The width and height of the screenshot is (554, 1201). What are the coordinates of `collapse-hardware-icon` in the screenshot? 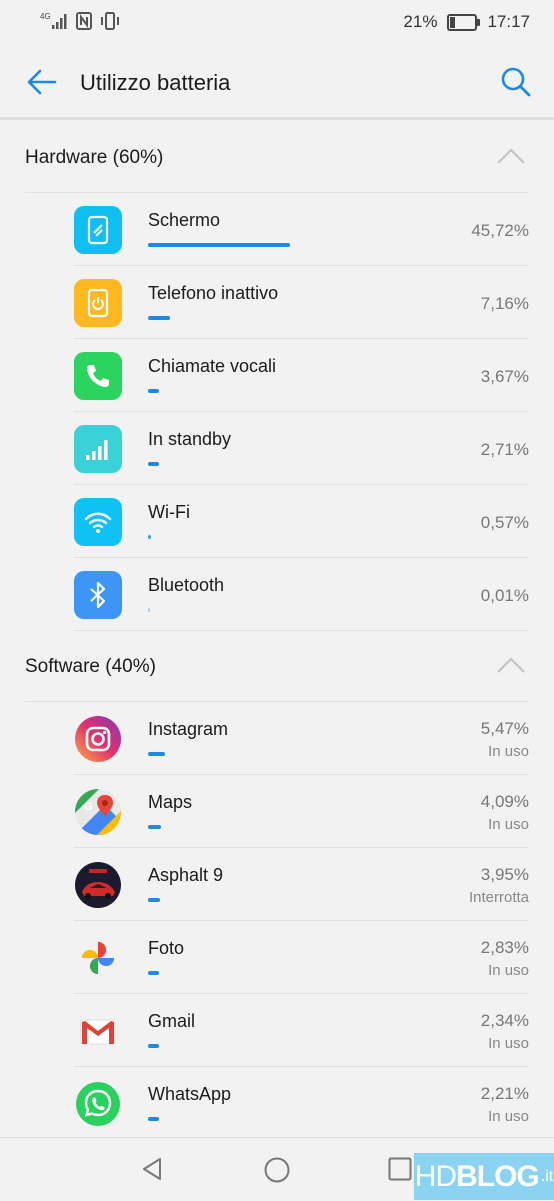 It's located at (511, 156).